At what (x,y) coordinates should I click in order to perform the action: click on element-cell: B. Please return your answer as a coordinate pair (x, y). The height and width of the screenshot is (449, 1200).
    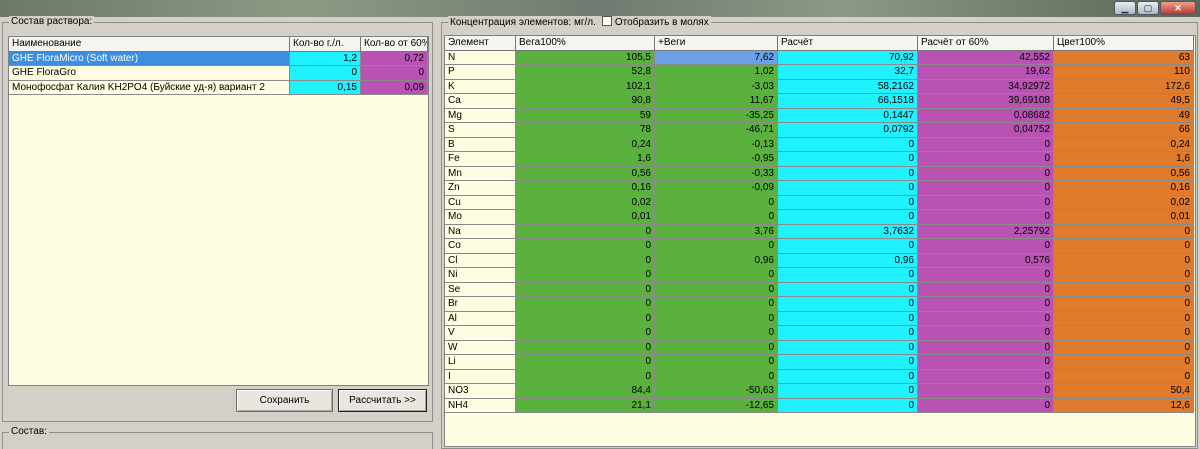
    Looking at the image, I should click on (480, 144).